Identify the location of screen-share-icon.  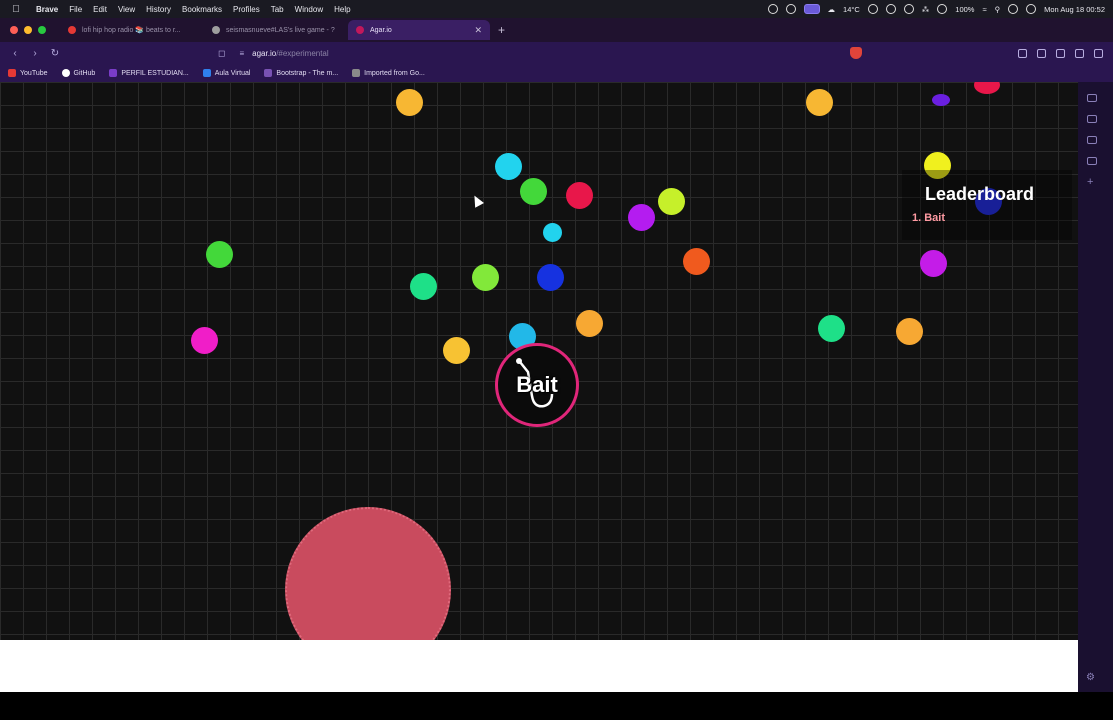
(811, 9).